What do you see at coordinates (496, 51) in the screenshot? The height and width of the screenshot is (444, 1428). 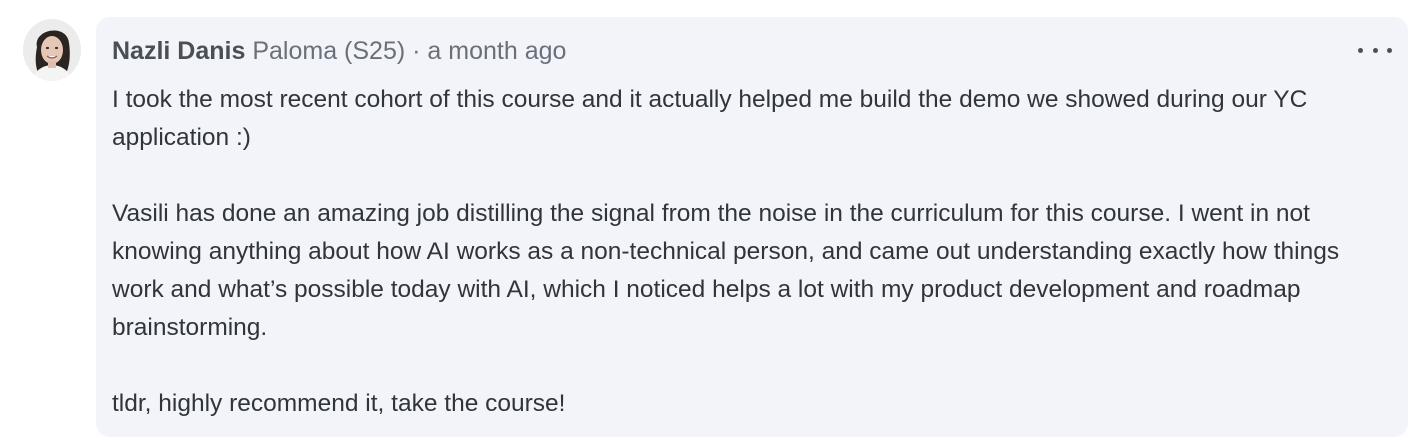 I see `comment-timestamp: a month ago` at bounding box center [496, 51].